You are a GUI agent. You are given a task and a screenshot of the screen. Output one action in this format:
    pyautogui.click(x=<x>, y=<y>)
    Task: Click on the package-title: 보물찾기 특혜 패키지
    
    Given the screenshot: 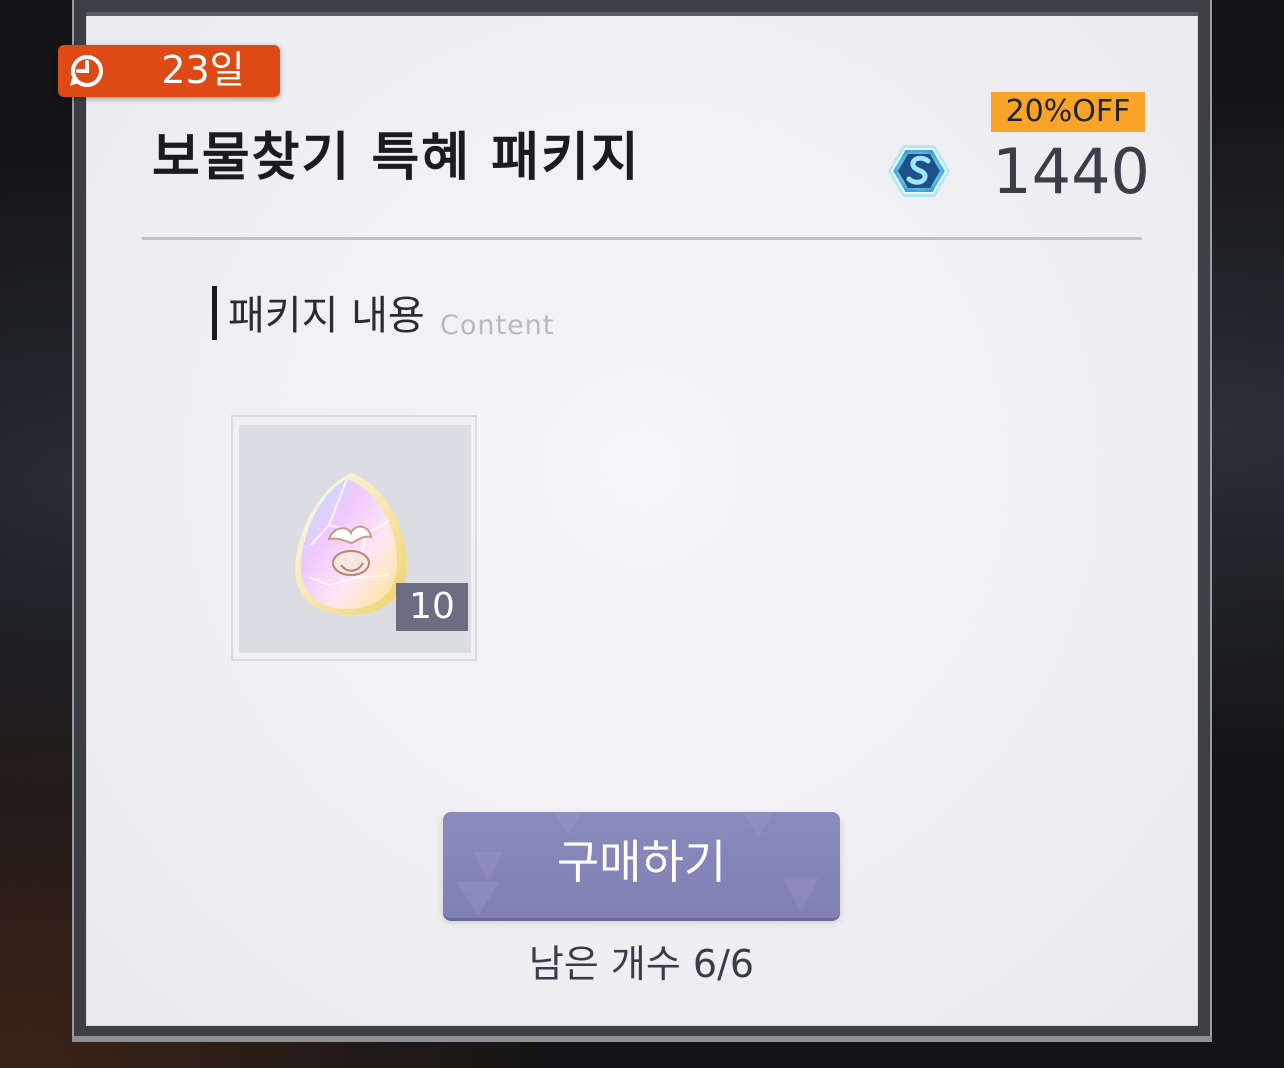 What is the action you would take?
    pyautogui.click(x=396, y=158)
    